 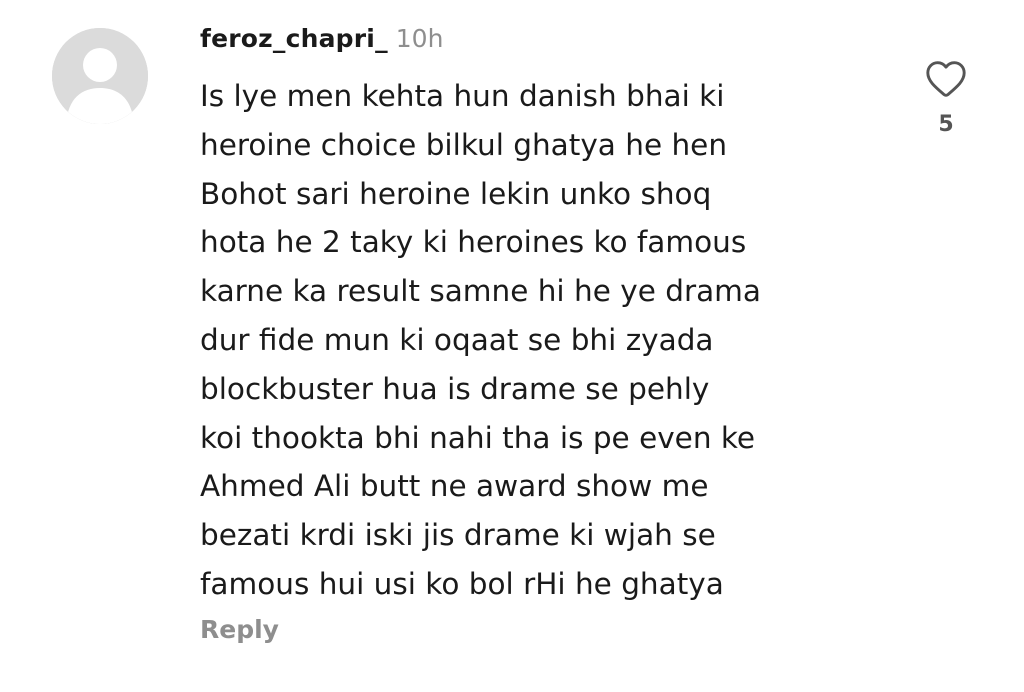 What do you see at coordinates (464, 144) in the screenshot?
I see `comment-text-line: heroine choice bilkul ghatya he hen` at bounding box center [464, 144].